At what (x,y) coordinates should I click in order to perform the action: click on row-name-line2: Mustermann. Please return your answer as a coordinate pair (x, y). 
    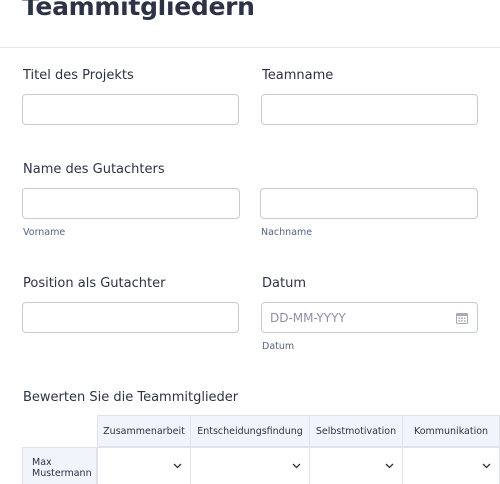
    Looking at the image, I should click on (62, 473).